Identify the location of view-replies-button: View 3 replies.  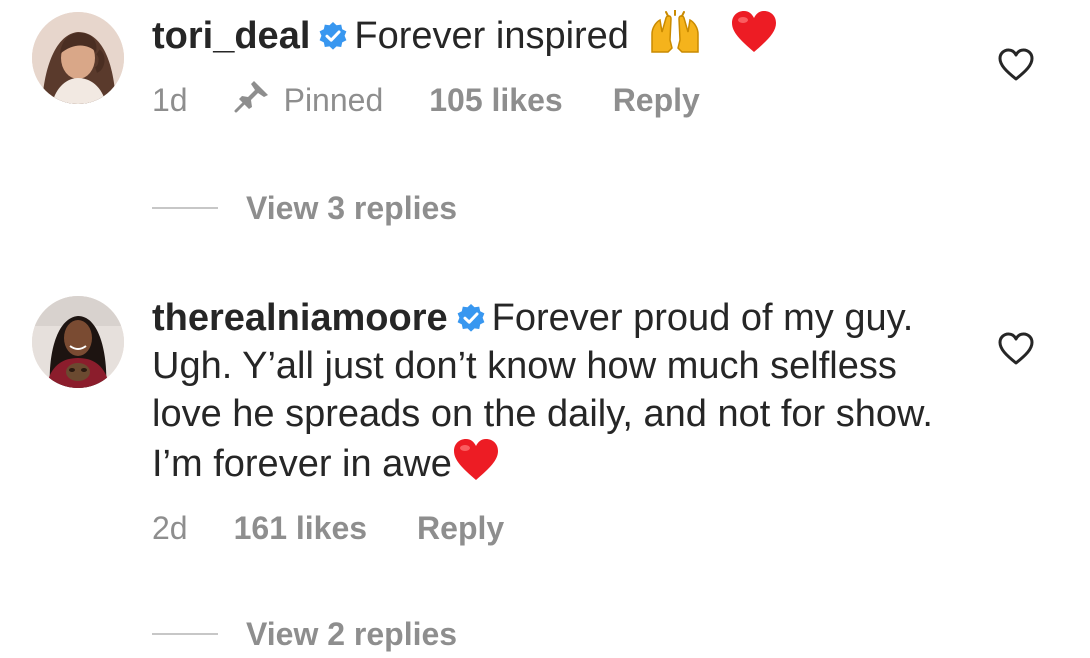
(304, 208).